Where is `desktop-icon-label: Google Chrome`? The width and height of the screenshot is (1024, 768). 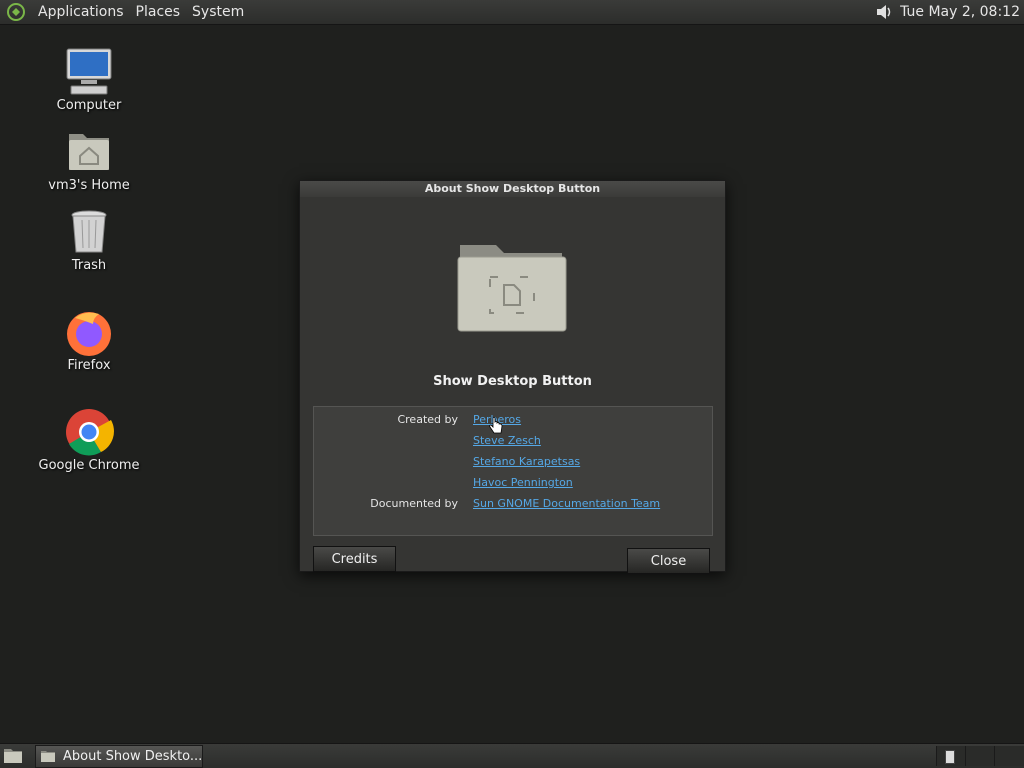
desktop-icon-label: Google Chrome is located at coordinates (89, 465).